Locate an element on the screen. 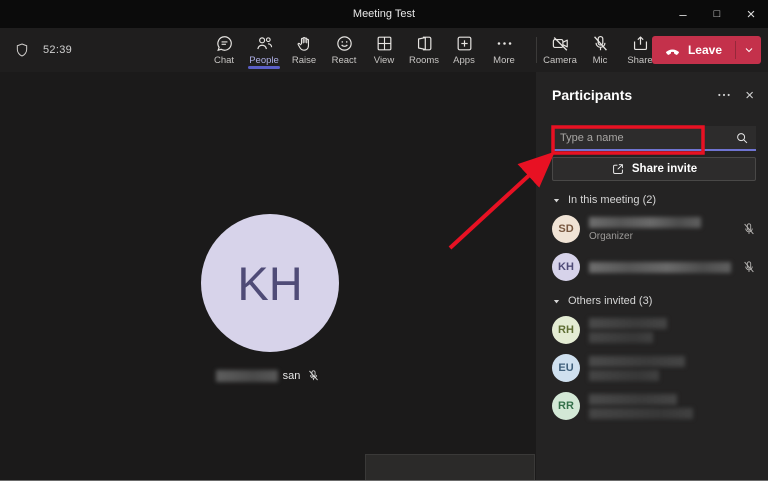  more-ellipsis-icon is located at coordinates (504, 43).